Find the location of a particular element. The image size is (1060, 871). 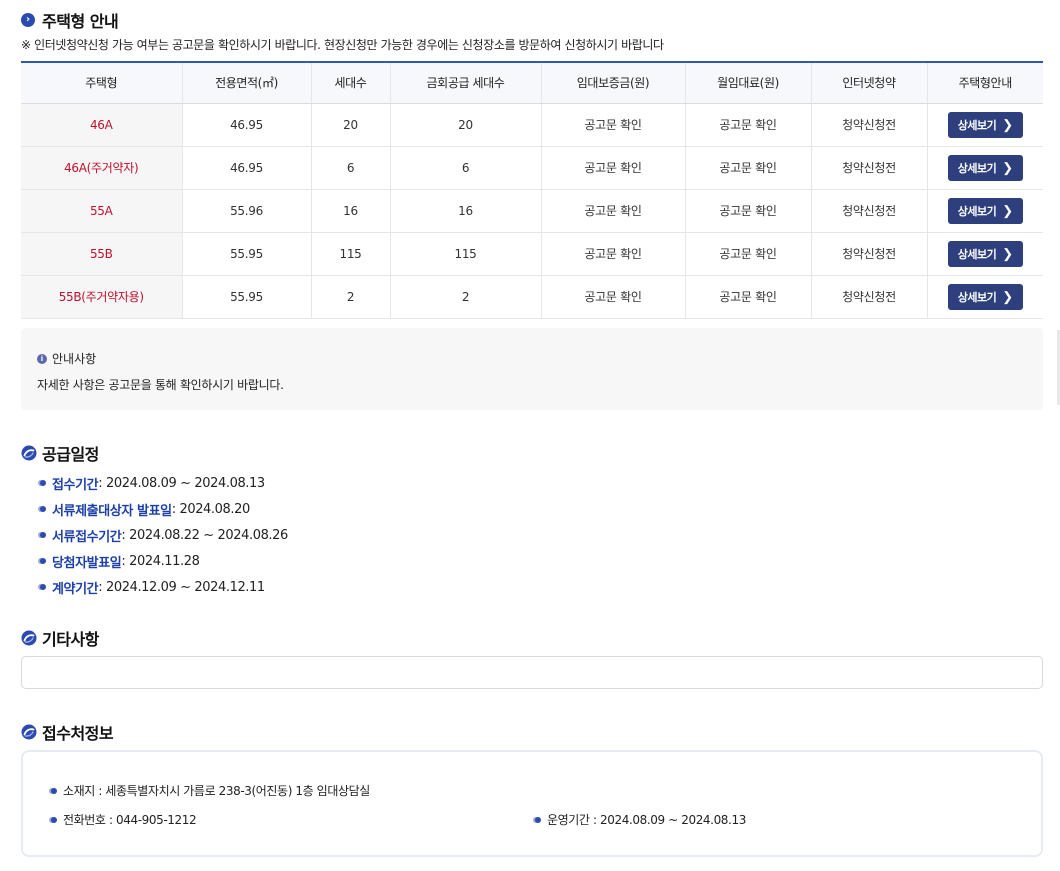

schedule-label: 계약기간 is located at coordinates (75, 589).